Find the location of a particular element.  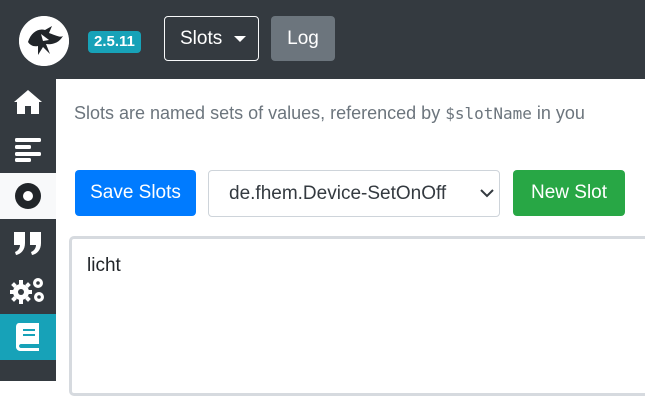

cogs-icon is located at coordinates (27, 291).